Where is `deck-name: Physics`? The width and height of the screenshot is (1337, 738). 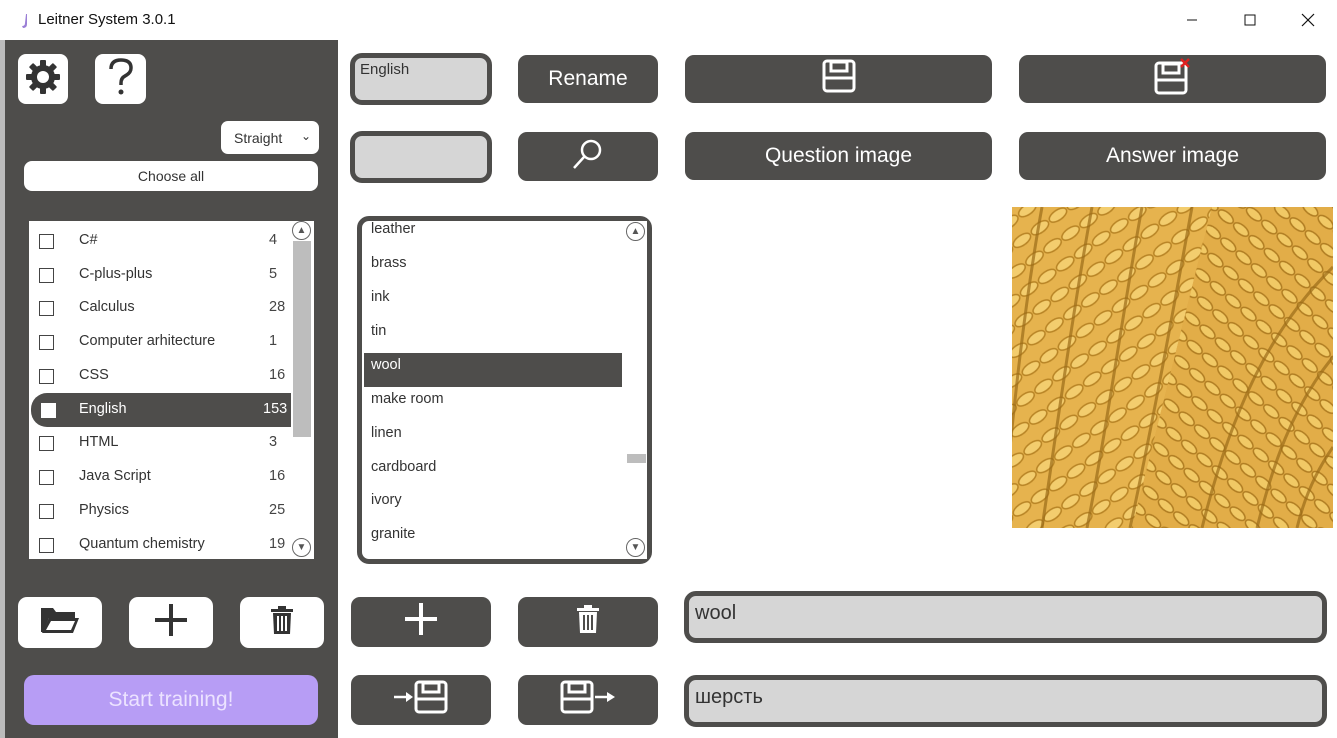 deck-name: Physics is located at coordinates (104, 510).